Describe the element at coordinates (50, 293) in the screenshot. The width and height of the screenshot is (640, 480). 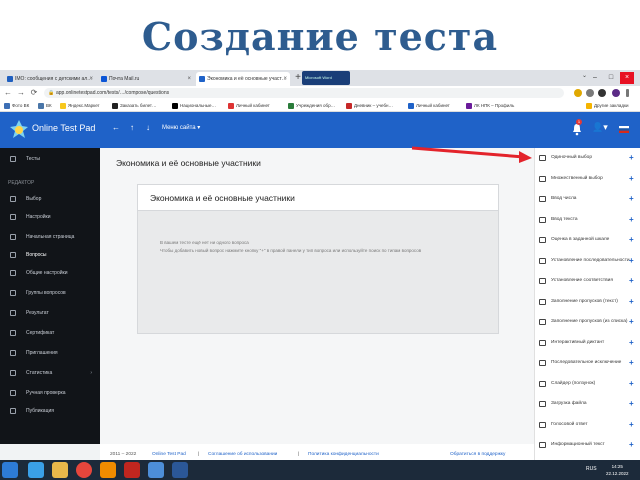
I see `sidebar-item-groups: Группы вопросов` at that location.